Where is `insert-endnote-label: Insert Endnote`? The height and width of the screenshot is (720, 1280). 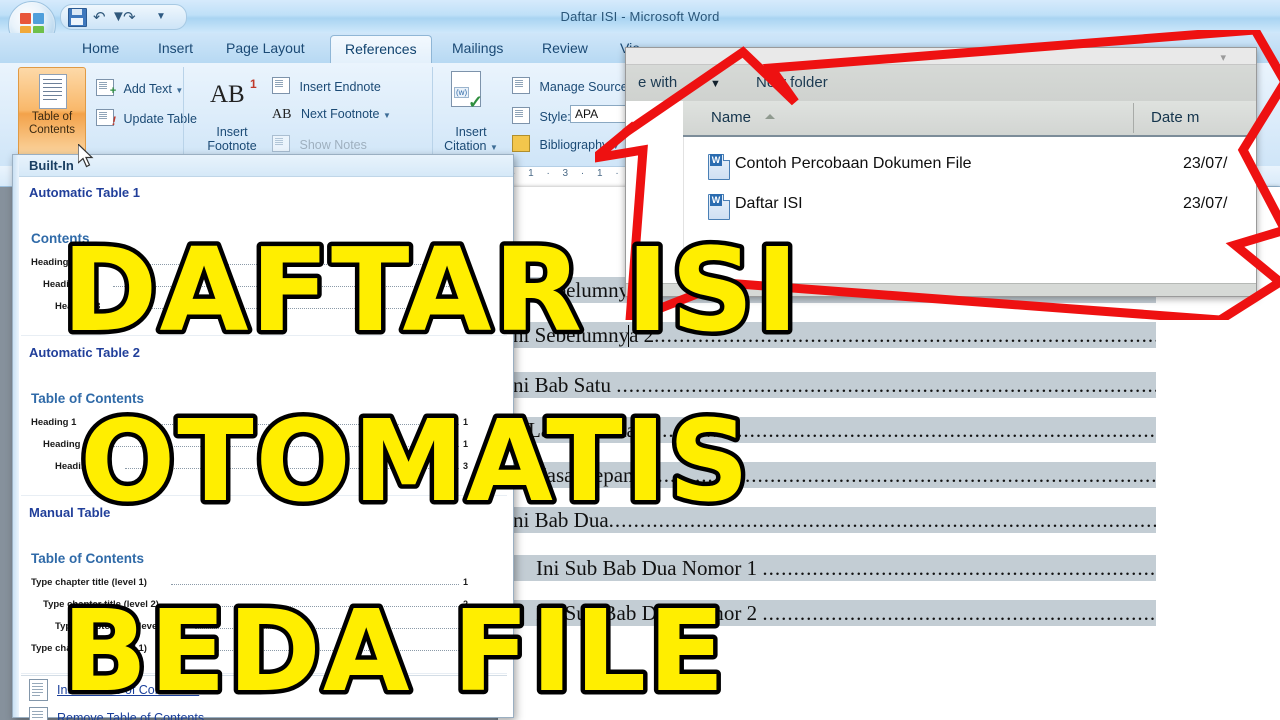 insert-endnote-label: Insert Endnote is located at coordinates (340, 87).